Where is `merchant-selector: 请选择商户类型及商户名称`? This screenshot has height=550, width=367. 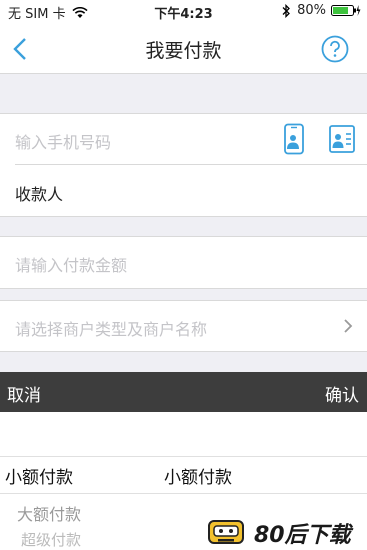
merchant-selector: 请选择商户类型及商户名称 is located at coordinates (111, 328).